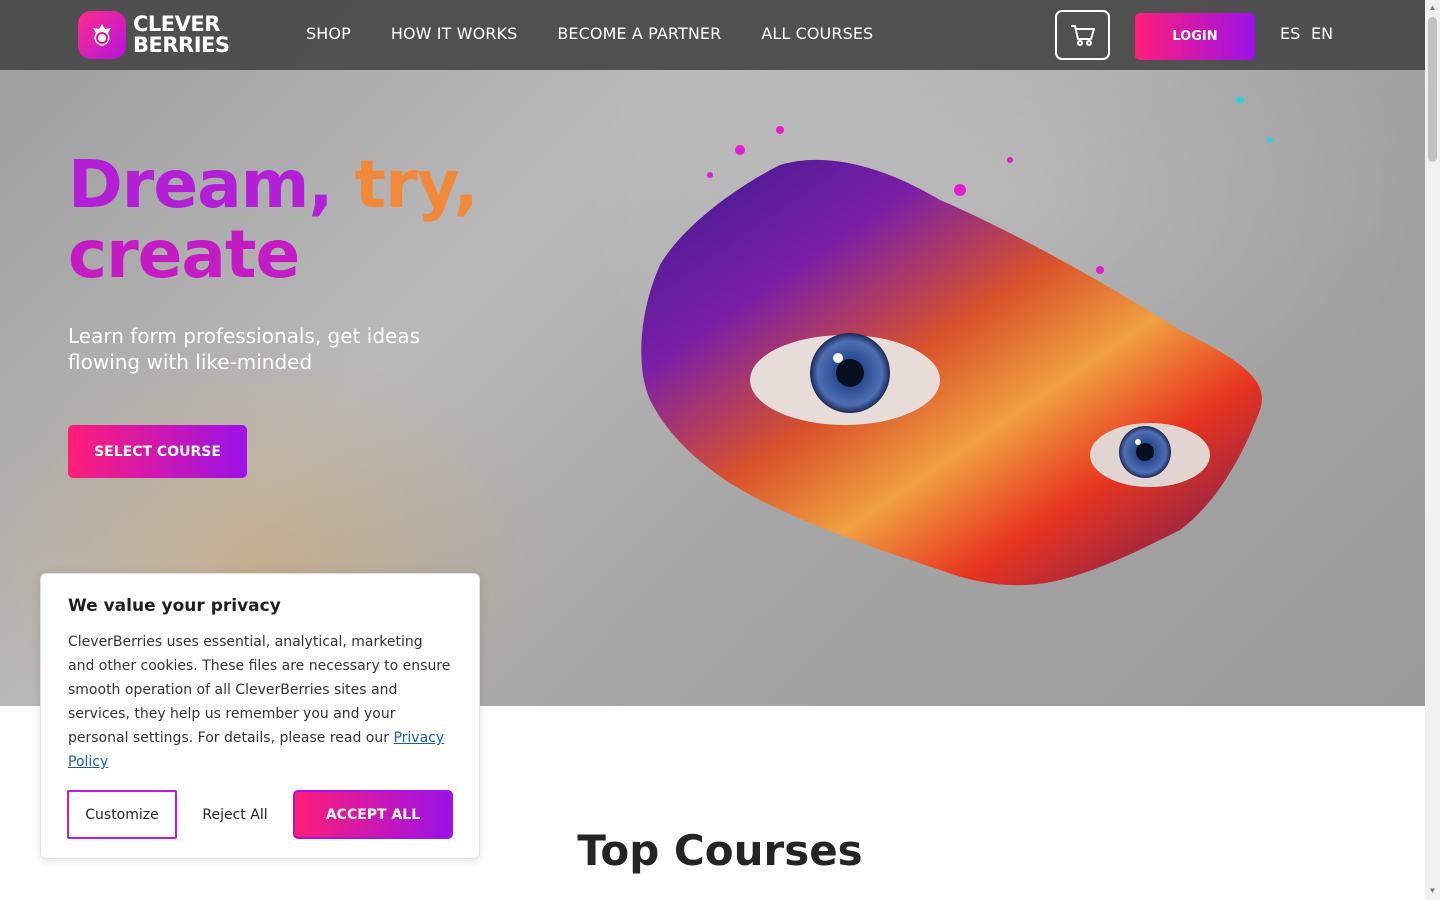 The width and height of the screenshot is (1440, 900). Describe the element at coordinates (817, 34) in the screenshot. I see `nav-all-courses: ALL COURSES` at that location.